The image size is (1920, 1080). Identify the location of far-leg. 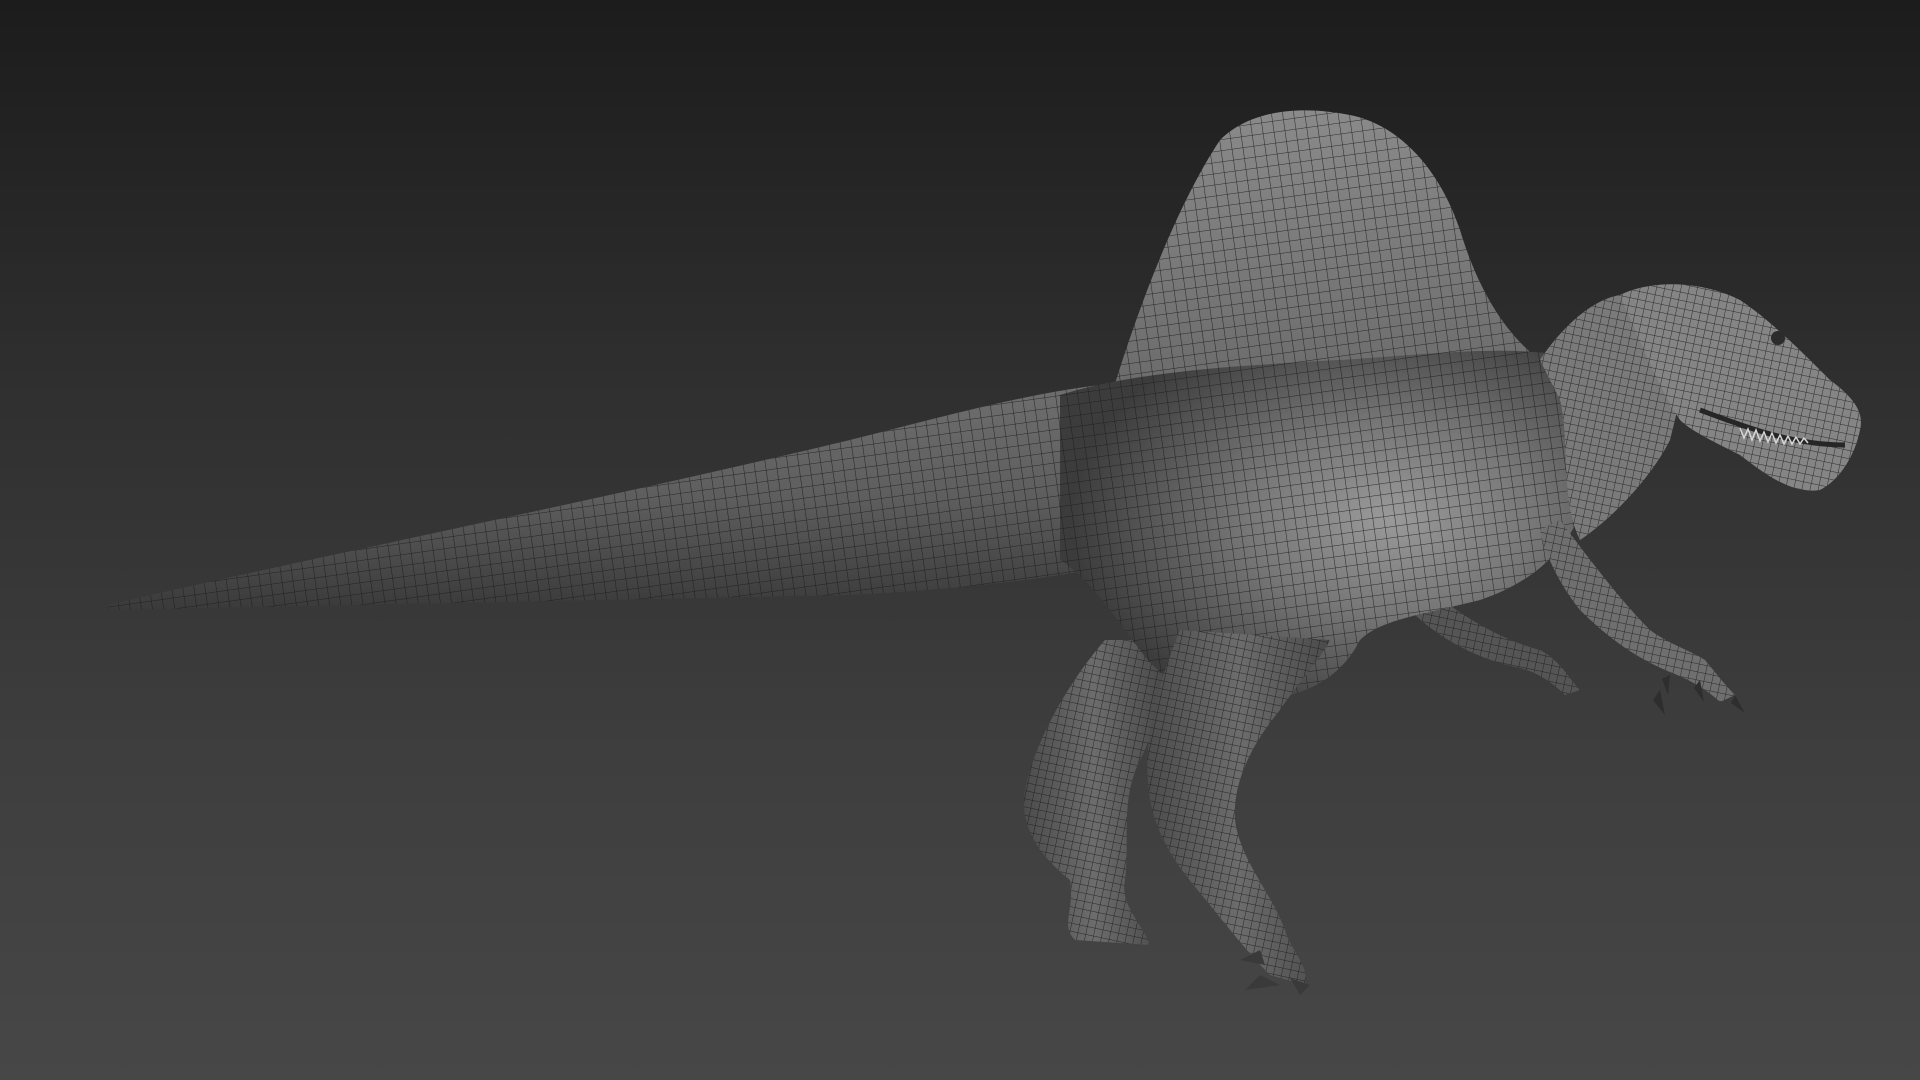
(1093, 792).